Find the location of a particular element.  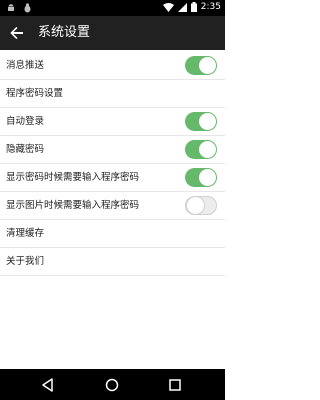

status-bar: 2:35 is located at coordinates (112, 8).